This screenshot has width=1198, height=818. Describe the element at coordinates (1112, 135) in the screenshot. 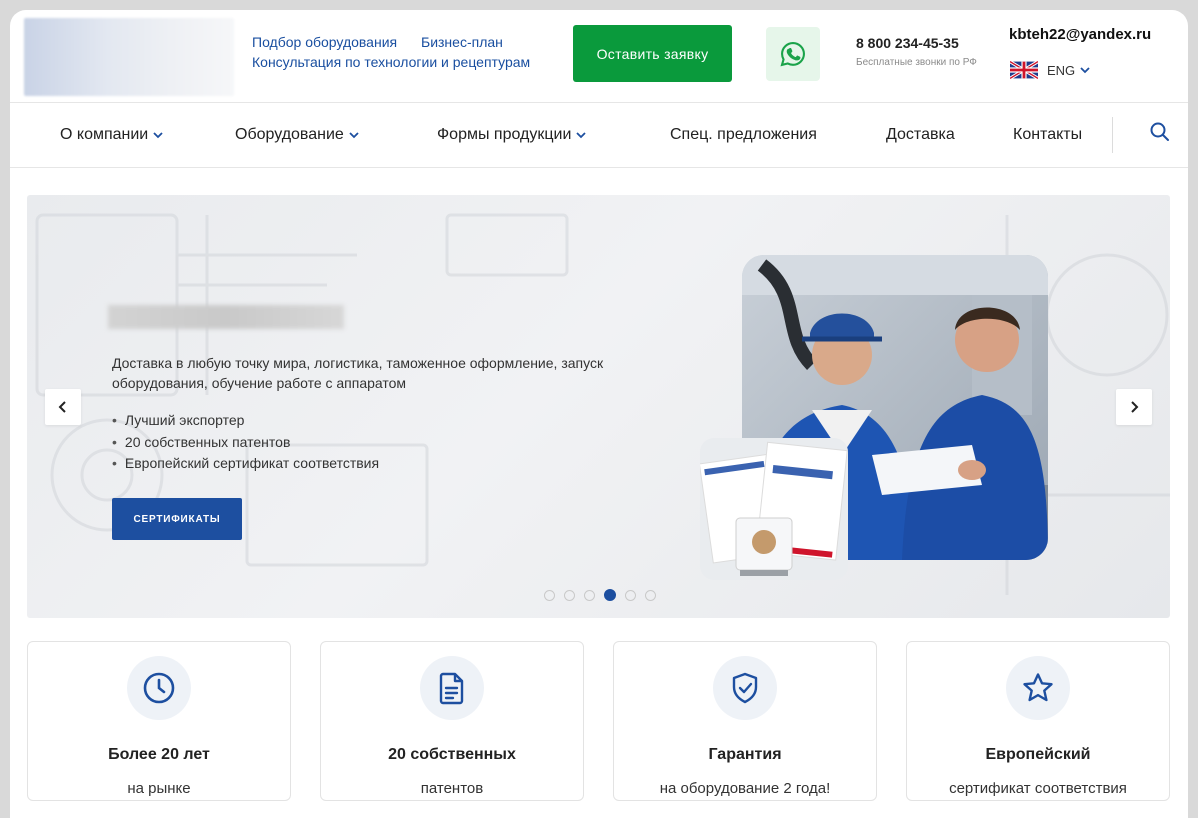

I see `nav-divider` at that location.